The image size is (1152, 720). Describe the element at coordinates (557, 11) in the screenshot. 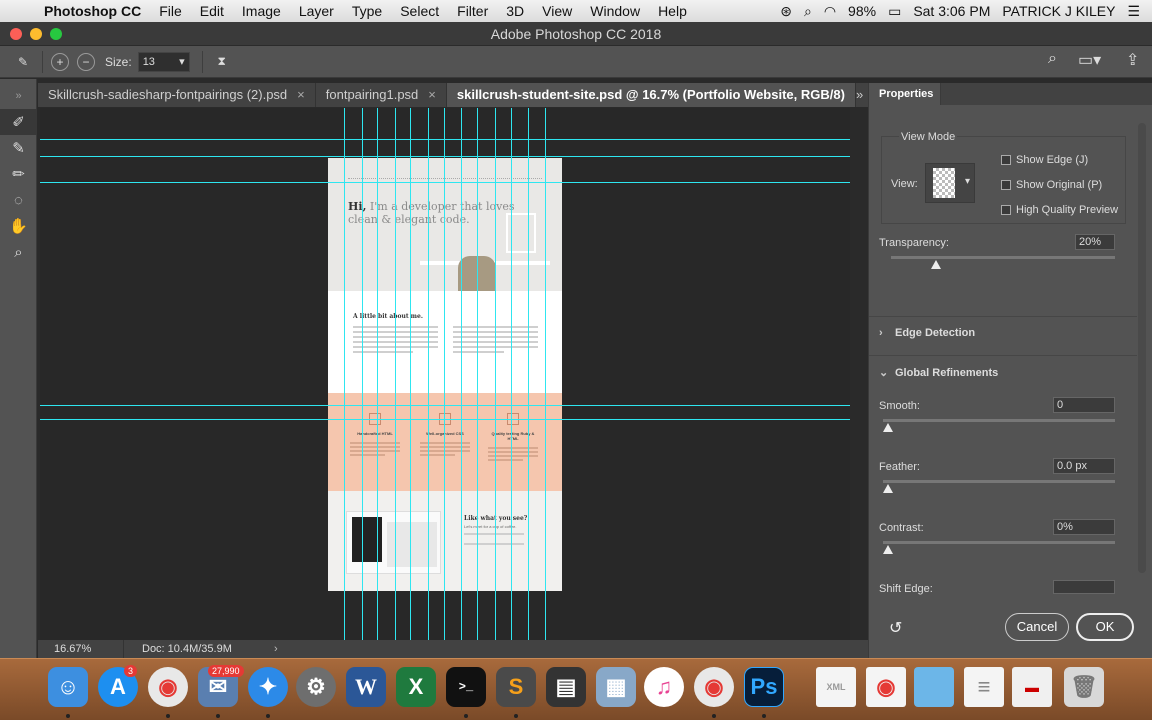

I see `menu-view: View` at that location.